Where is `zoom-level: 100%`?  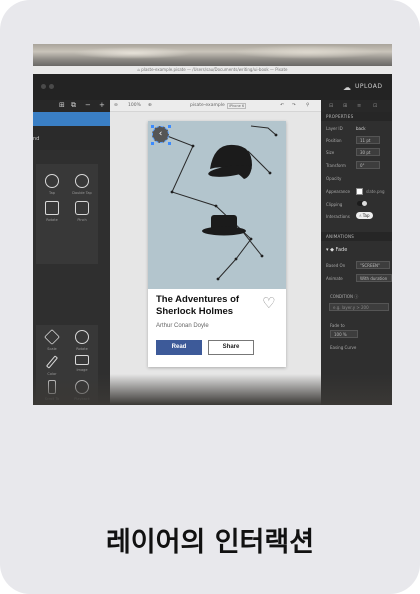 zoom-level: 100% is located at coordinates (134, 105).